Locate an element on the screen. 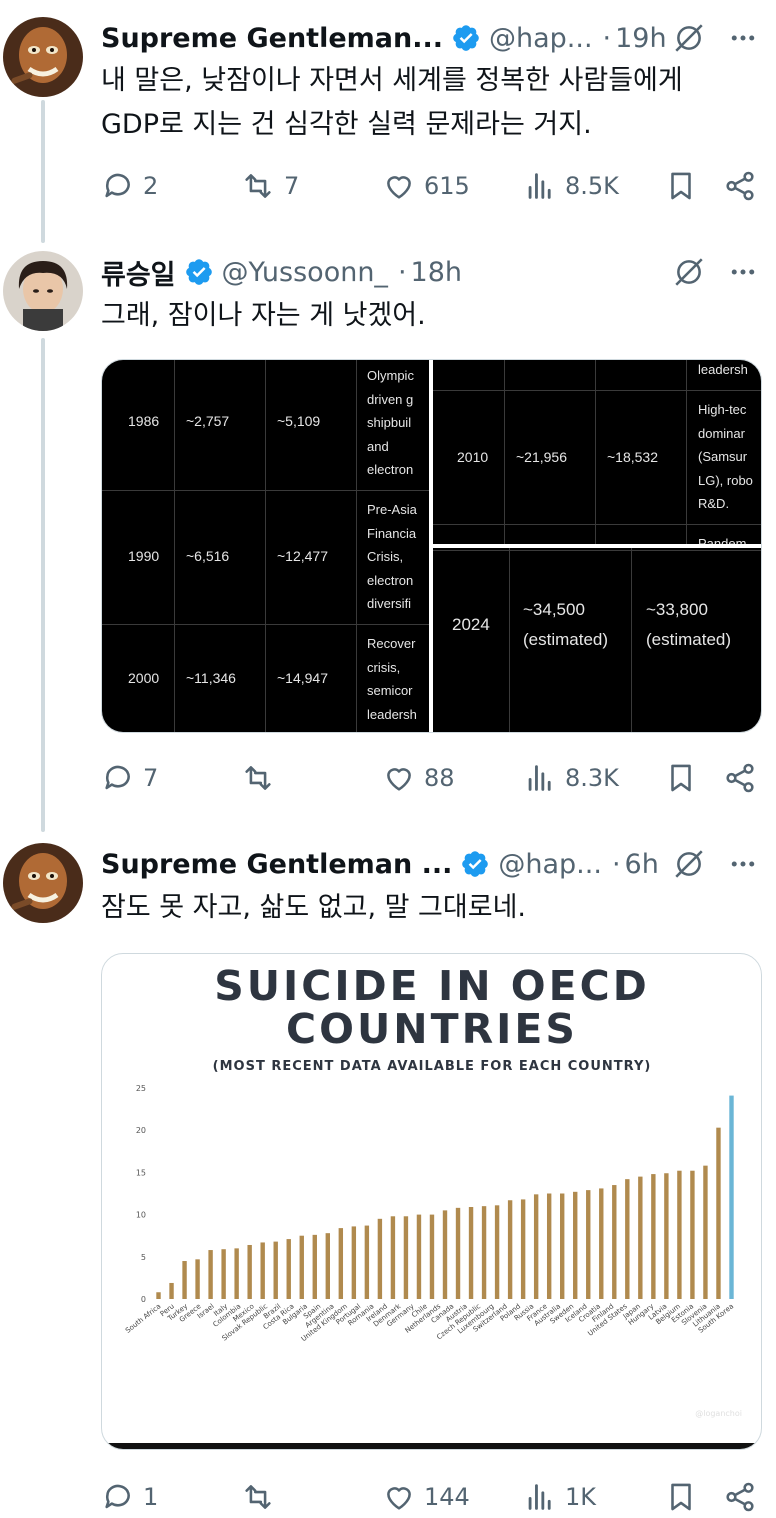 Image resolution: width=776 pixels, height=1518 pixels. table-cell-taiwan: ~14,947 is located at coordinates (302, 678).